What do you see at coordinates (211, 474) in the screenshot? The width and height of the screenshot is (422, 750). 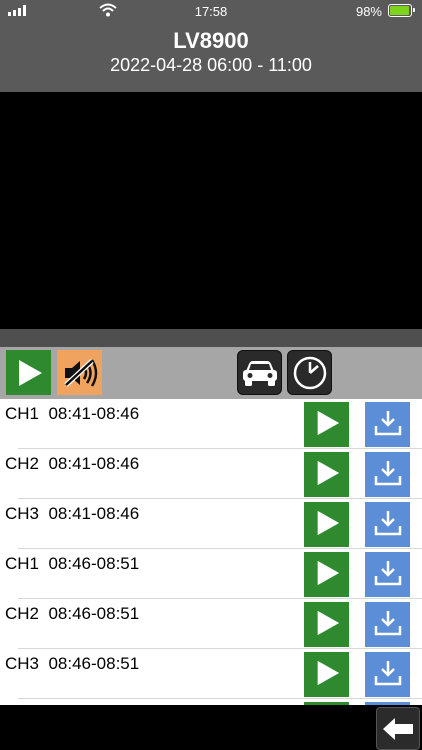 I see `list-item: CH2 08:41-08:46` at bounding box center [211, 474].